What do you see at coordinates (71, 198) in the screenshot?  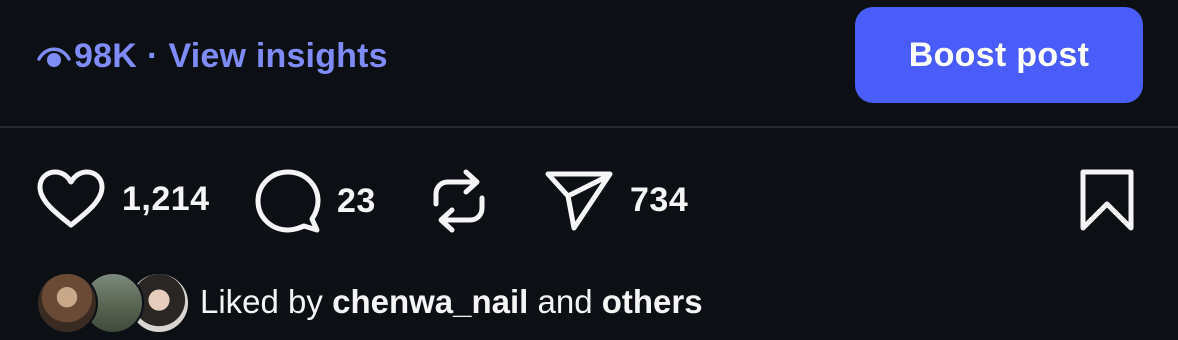 I see `heart-icon` at bounding box center [71, 198].